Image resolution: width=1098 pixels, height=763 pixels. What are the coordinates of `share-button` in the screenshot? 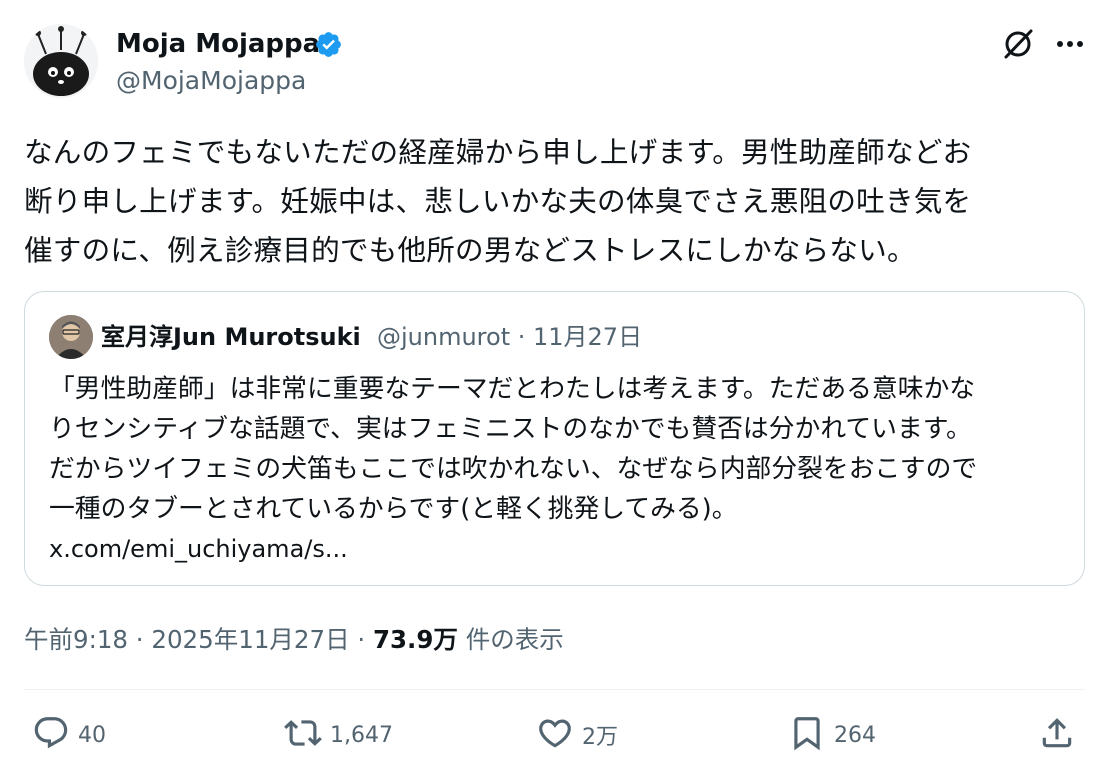 It's located at (1057, 735).